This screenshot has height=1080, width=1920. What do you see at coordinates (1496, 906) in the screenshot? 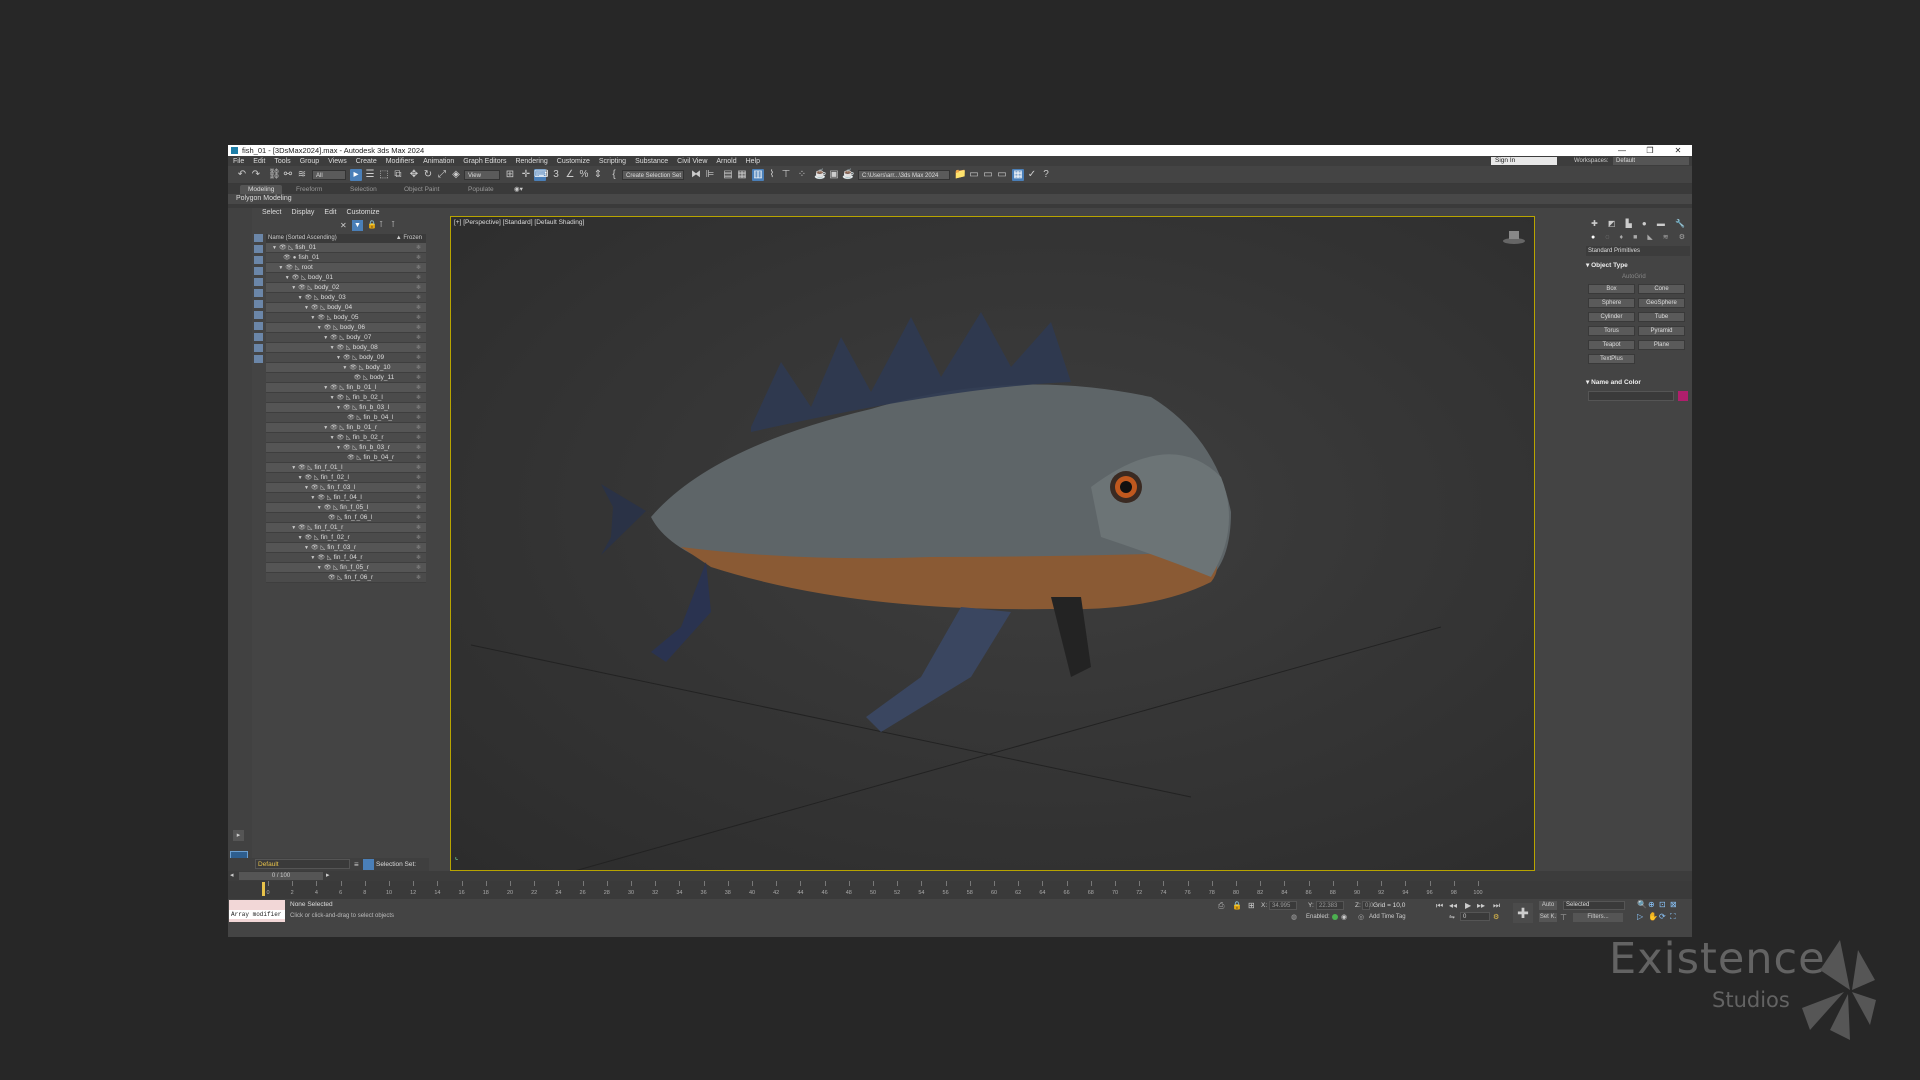
I see `go-to-end-icon: ⏭` at bounding box center [1496, 906].